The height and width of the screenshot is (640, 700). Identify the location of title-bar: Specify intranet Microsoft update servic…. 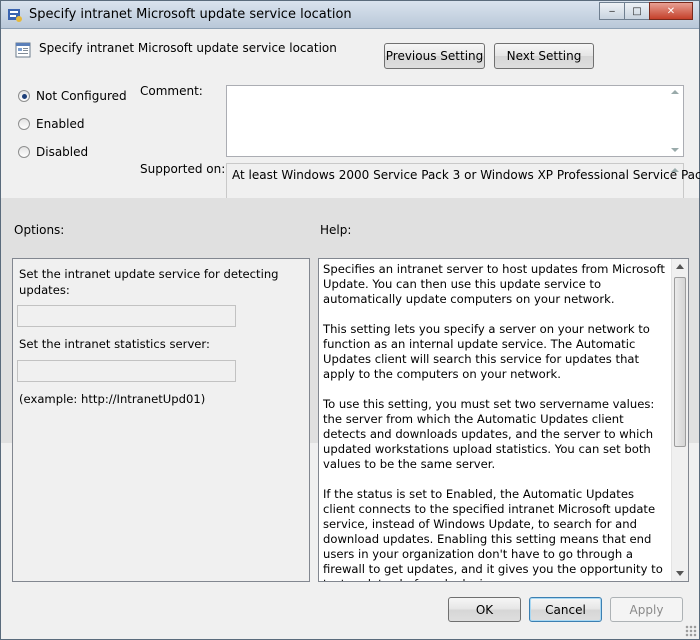
(350, 15).